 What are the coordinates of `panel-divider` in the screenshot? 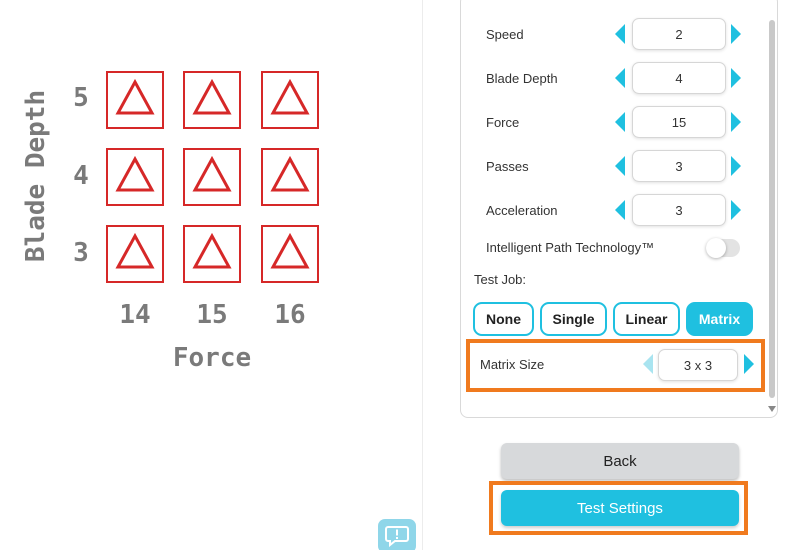 It's located at (422, 275).